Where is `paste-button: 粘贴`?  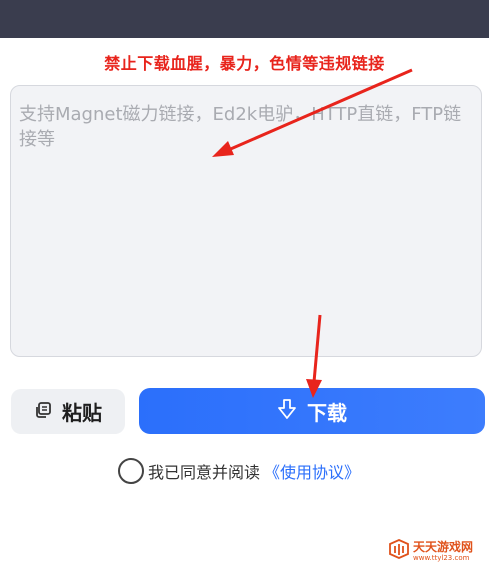
paste-button: 粘贴 is located at coordinates (68, 411).